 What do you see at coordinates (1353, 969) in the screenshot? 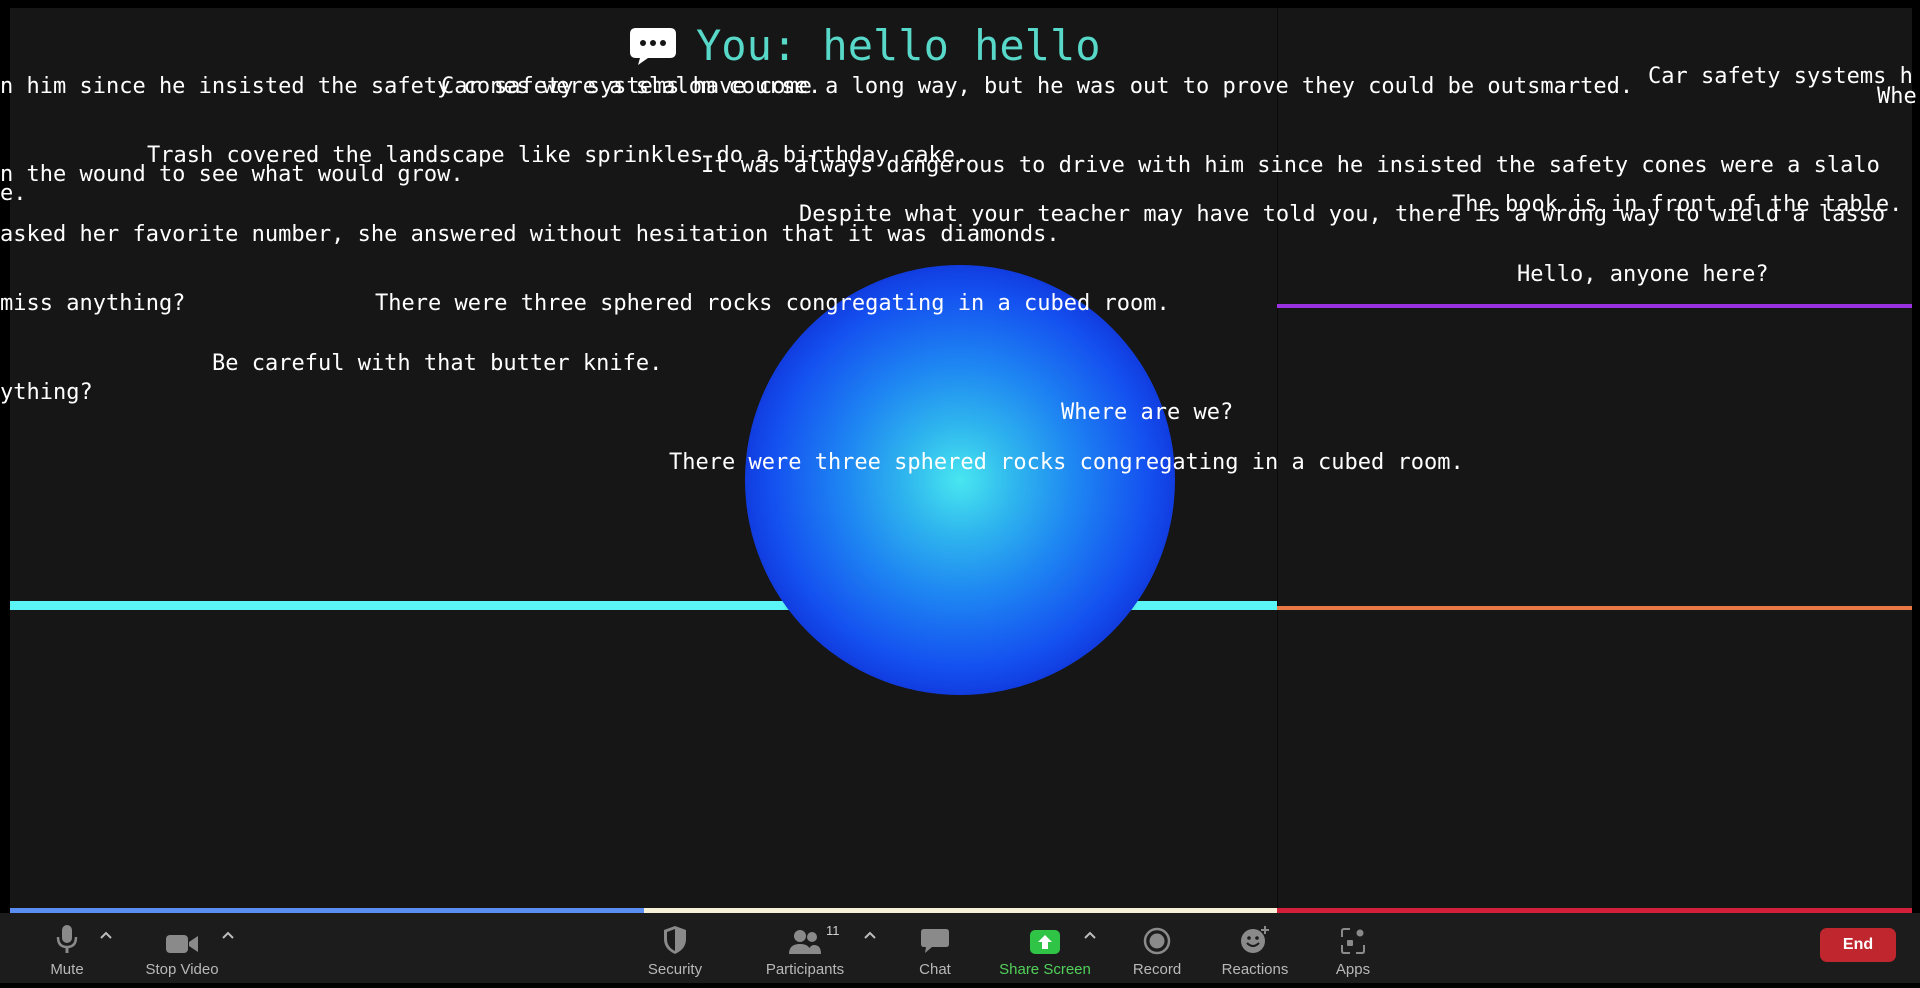
I see `apps-label: Apps` at bounding box center [1353, 969].